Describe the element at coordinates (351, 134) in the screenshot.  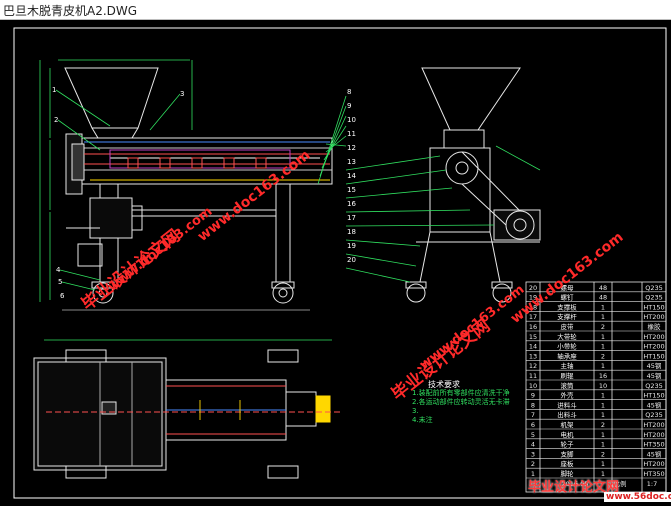
I see `part-number-label: 11` at that location.